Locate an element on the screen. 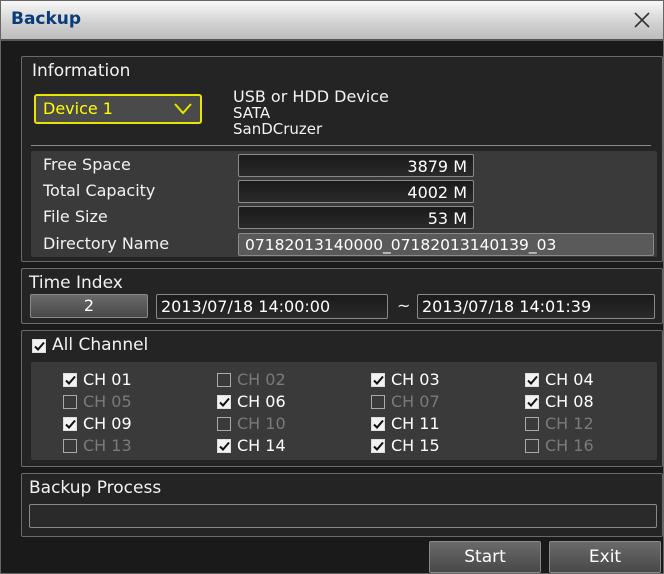 The width and height of the screenshot is (664, 574). info-divider is located at coordinates (341, 145).